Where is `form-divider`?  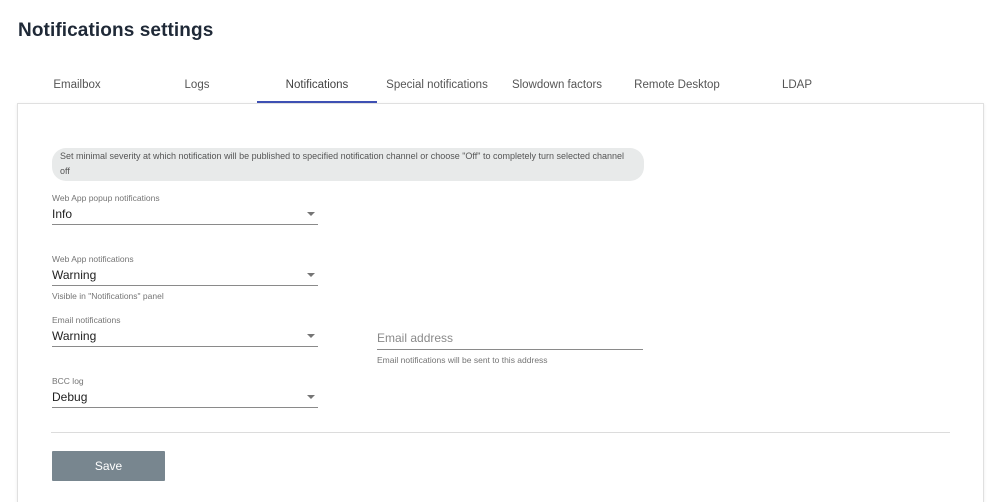
form-divider is located at coordinates (500, 432).